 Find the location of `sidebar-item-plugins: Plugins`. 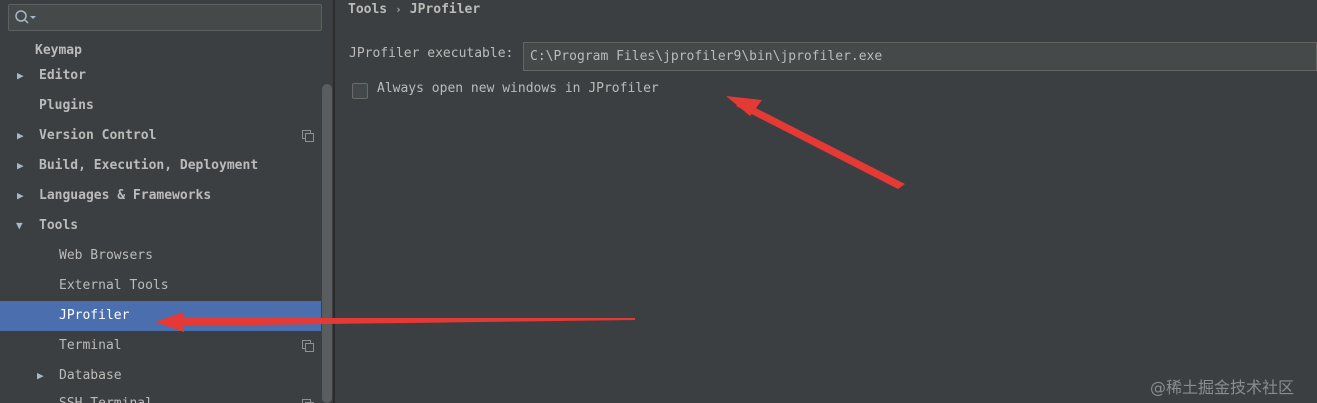

sidebar-item-plugins: Plugins is located at coordinates (160, 106).